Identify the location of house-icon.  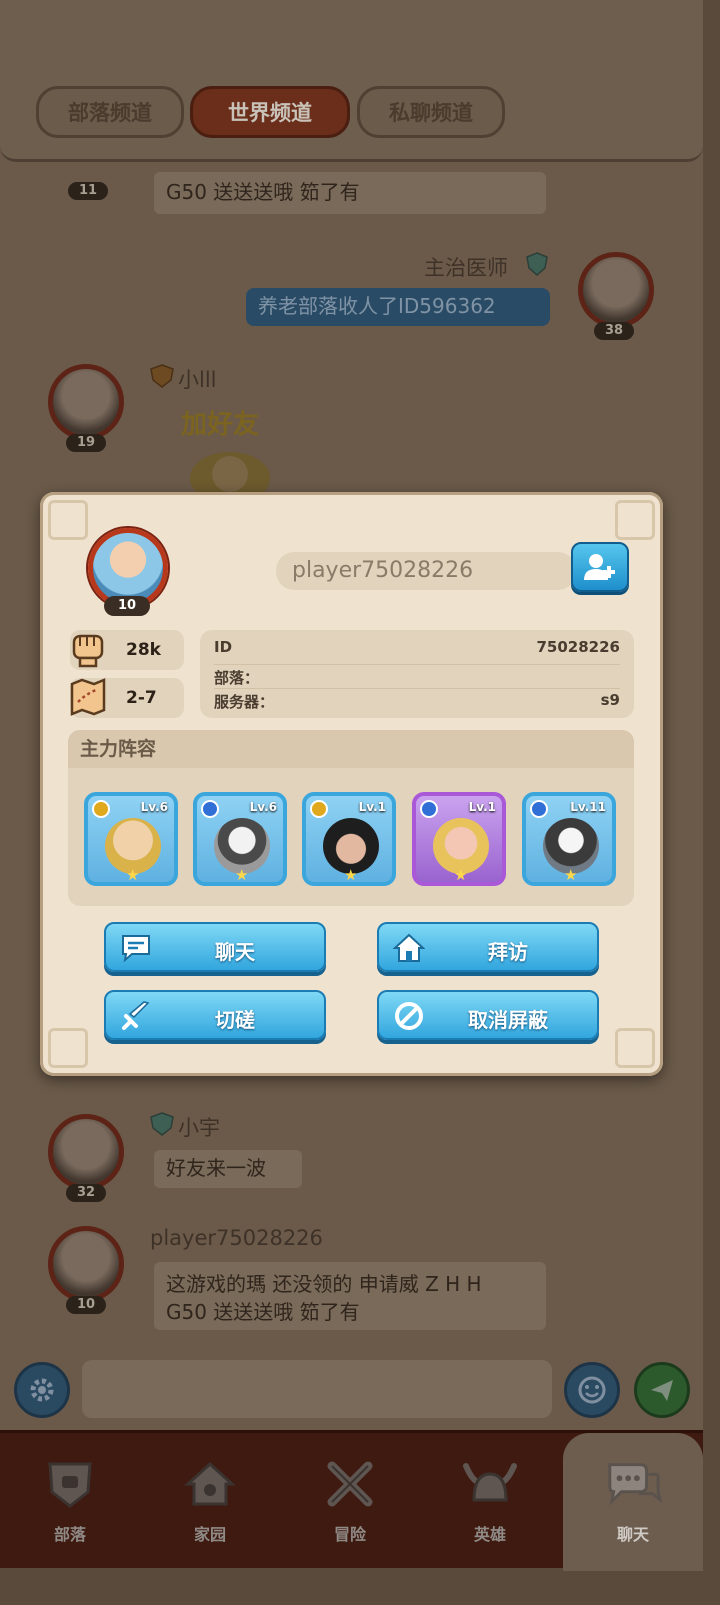
(409, 948).